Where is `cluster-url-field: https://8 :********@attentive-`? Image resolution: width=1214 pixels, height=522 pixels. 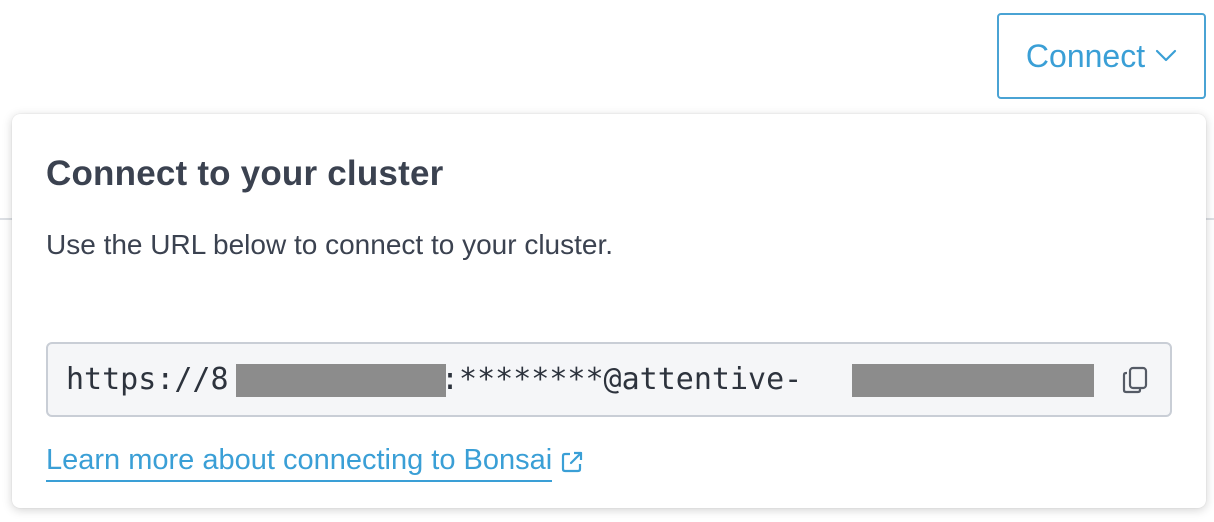 cluster-url-field: https://8 :********@attentive- is located at coordinates (609, 379).